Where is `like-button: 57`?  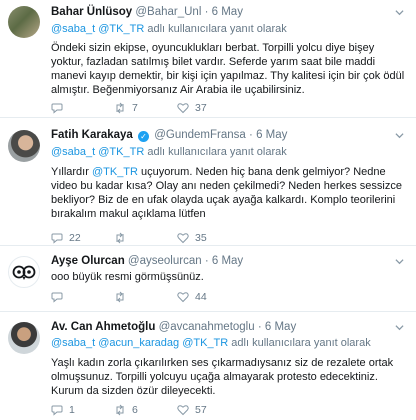
like-button: 57 is located at coordinates (192, 410).